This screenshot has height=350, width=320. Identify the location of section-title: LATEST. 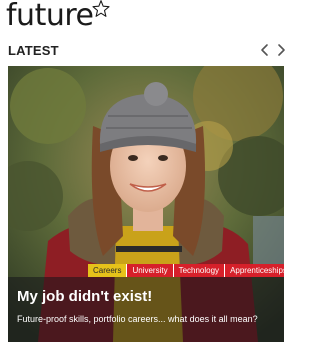
(33, 50).